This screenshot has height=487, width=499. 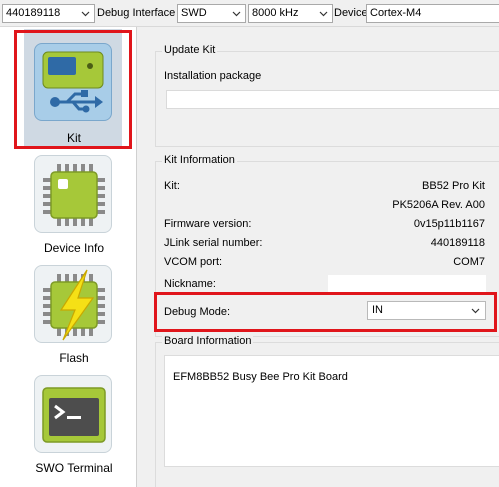 What do you see at coordinates (74, 468) in the screenshot?
I see `sidebar-item-label: SWO Terminal` at bounding box center [74, 468].